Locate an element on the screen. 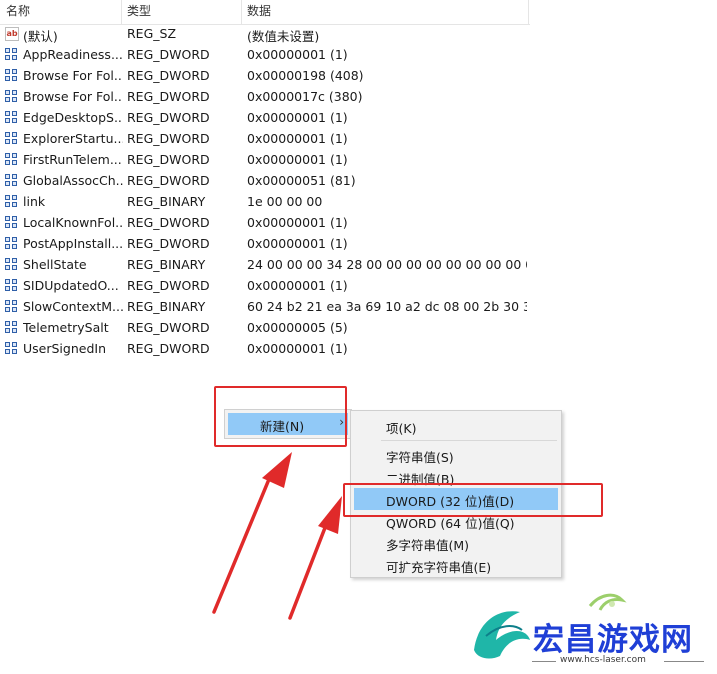 The width and height of the screenshot is (717, 674). watermark-url: www.hcs-laser.com is located at coordinates (603, 660).